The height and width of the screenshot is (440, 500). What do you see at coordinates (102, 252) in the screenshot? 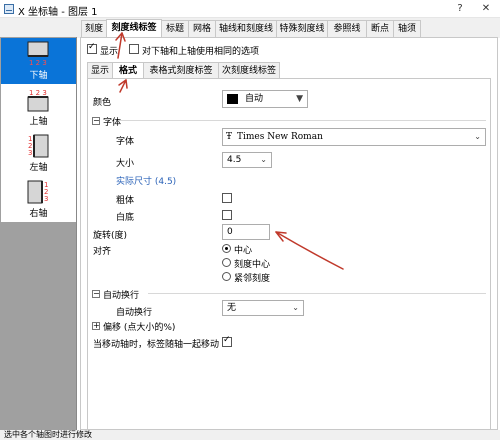
I see `align-label: 对齐` at bounding box center [102, 252].